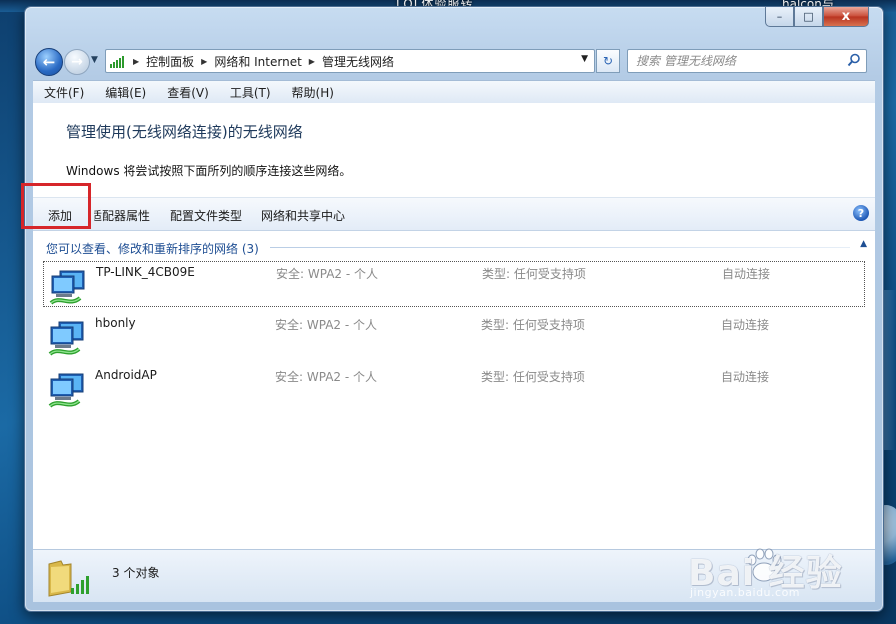 The height and width of the screenshot is (624, 896). I want to click on refresh-icon: ↻, so click(608, 61).